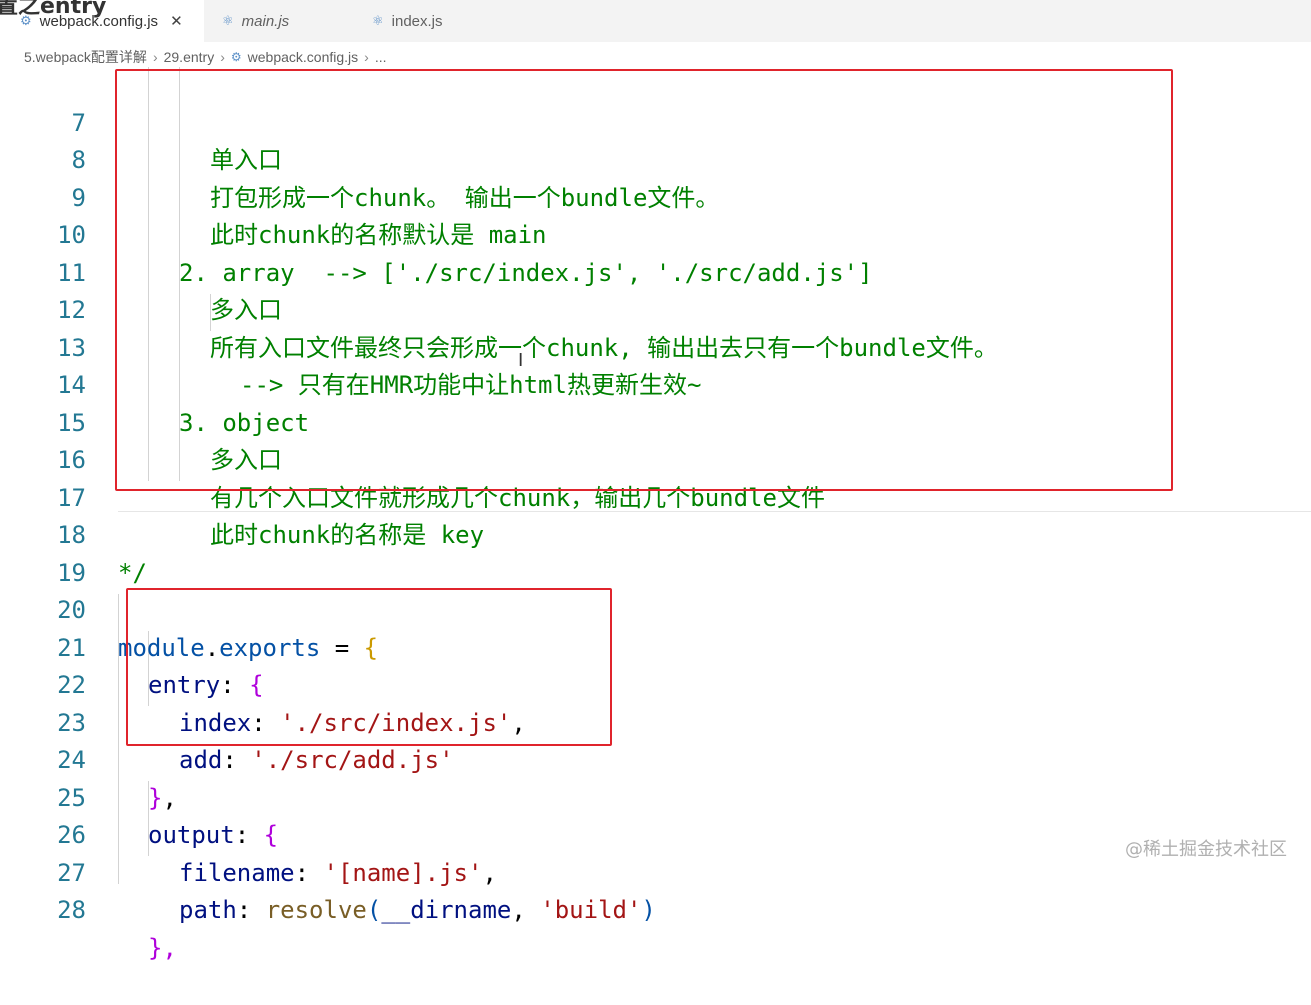  Describe the element at coordinates (655, 833) in the screenshot. I see `code-line: 26 filename: '[name].js',` at that location.